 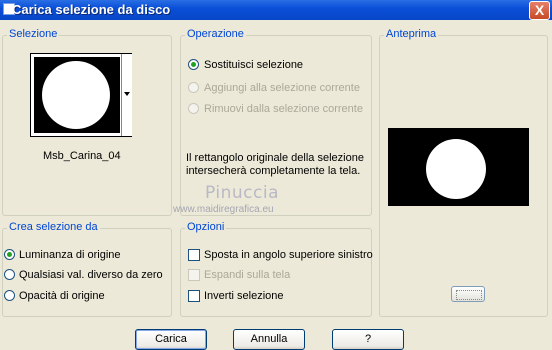 What do you see at coordinates (194, 296) in the screenshot?
I see `opt-invert-checkbox` at bounding box center [194, 296].